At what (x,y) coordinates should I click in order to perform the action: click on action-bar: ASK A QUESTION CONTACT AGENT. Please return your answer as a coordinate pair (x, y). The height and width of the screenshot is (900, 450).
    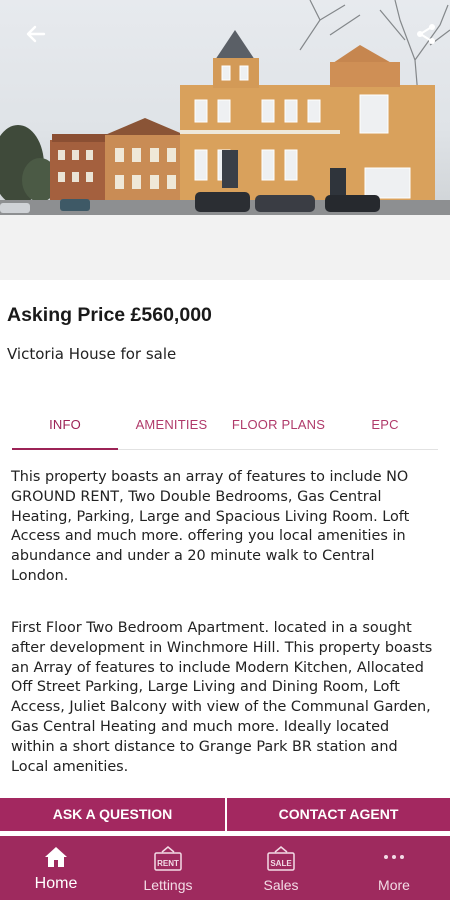
    Looking at the image, I should click on (225, 814).